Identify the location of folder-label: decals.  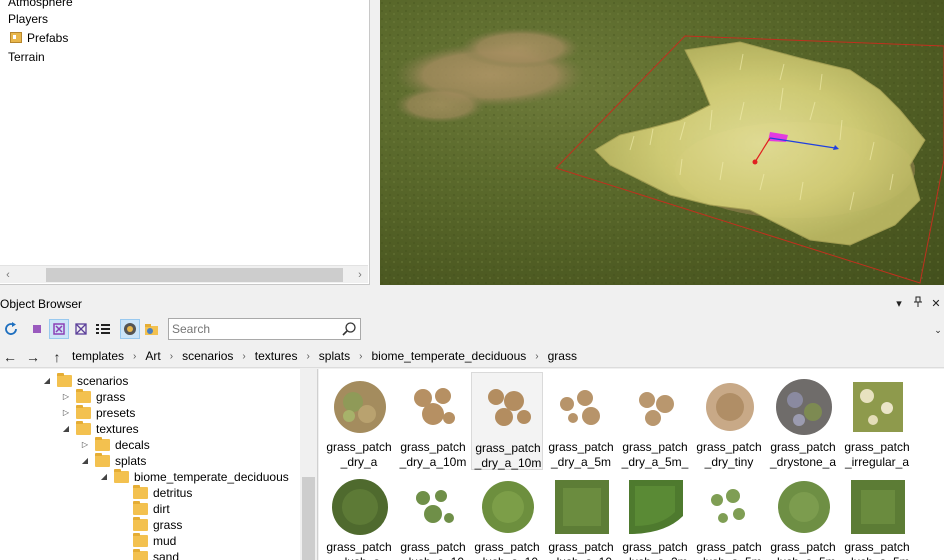
(132, 445).